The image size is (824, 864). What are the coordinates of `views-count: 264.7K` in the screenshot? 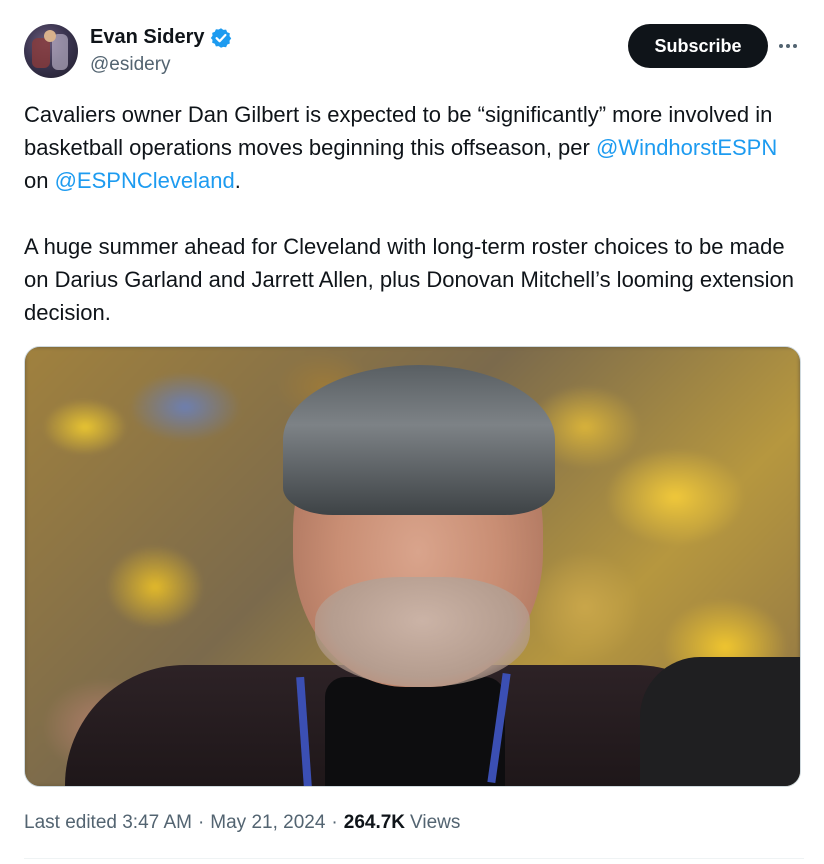 It's located at (374, 823).